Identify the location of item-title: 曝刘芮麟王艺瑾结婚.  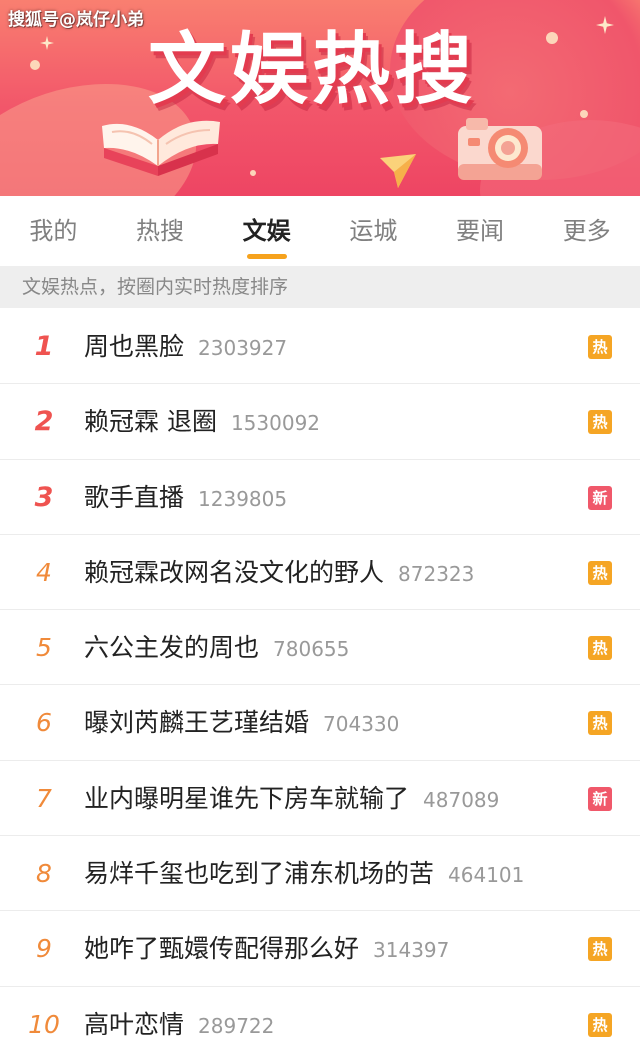
(197, 723).